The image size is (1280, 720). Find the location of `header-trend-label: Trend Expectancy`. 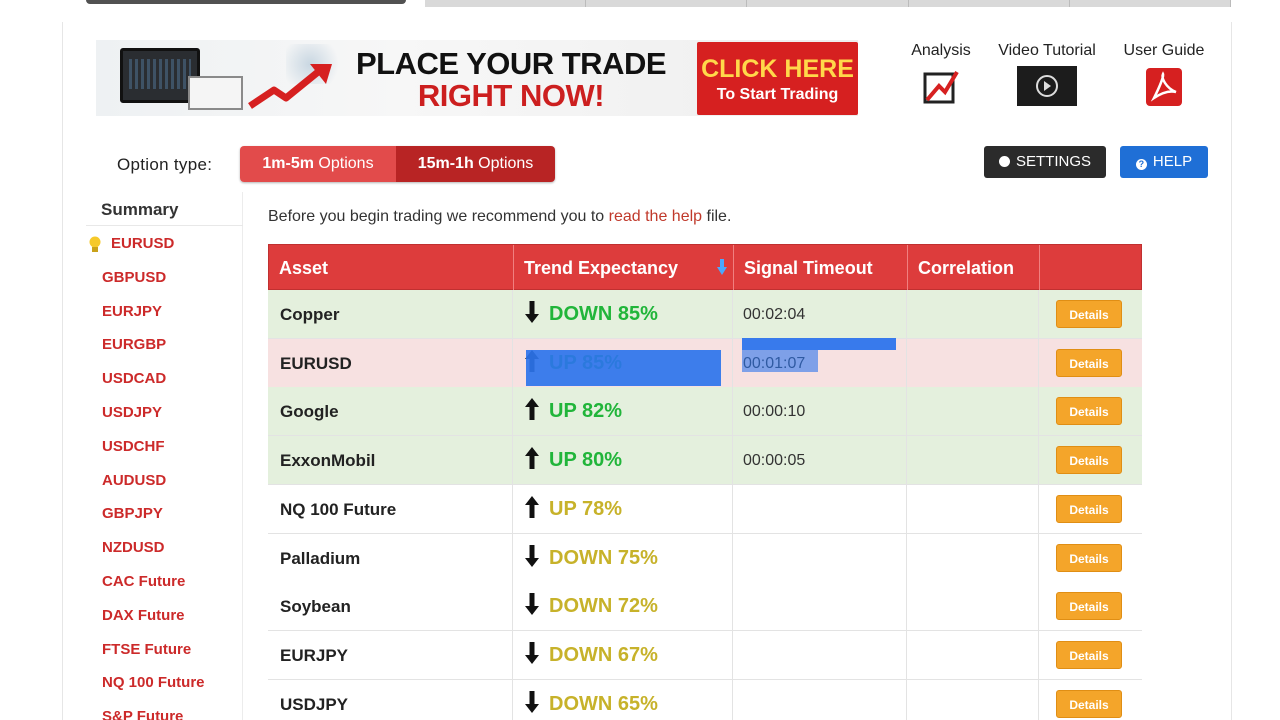

header-trend-label: Trend Expectancy is located at coordinates (601, 268).